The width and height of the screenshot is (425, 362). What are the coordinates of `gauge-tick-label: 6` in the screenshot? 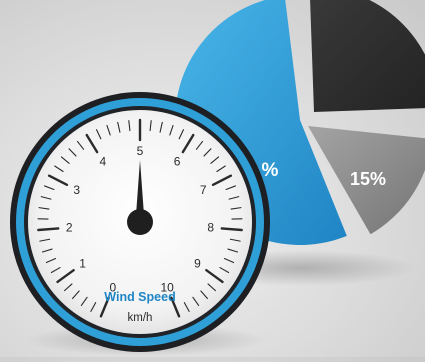 It's located at (177, 161).